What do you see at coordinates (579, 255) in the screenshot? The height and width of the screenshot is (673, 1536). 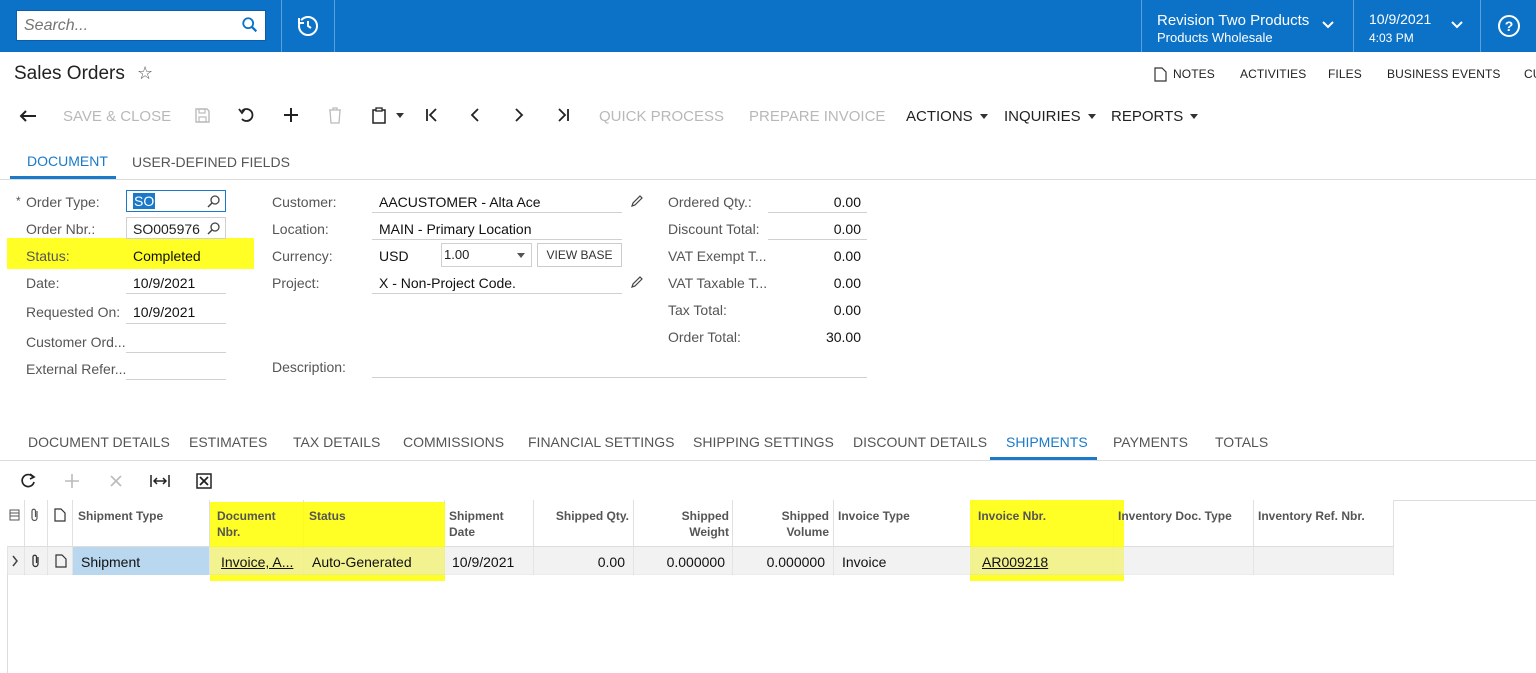 I see `view-base-button: VIEW BASE` at bounding box center [579, 255].